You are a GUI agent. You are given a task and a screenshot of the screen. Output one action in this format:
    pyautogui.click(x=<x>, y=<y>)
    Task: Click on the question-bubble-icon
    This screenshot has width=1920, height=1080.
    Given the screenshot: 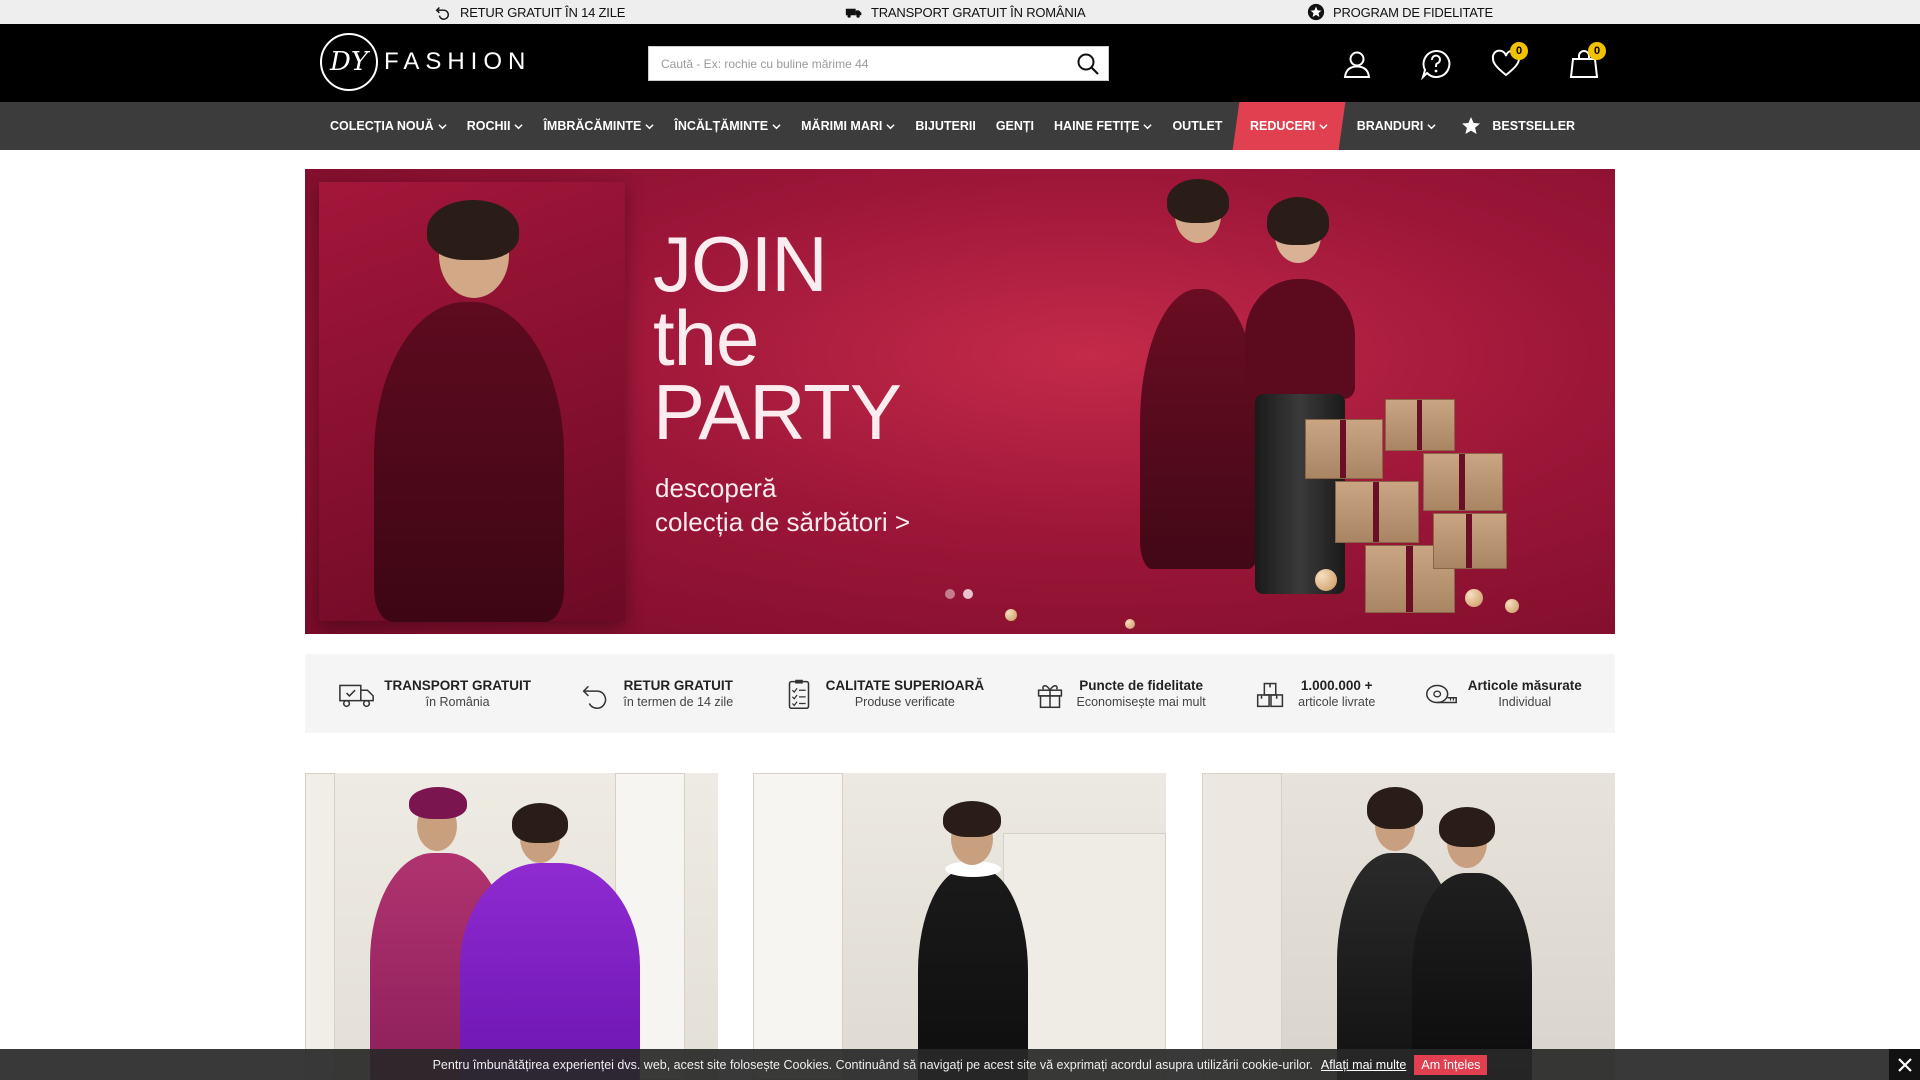 What is the action you would take?
    pyautogui.click(x=1436, y=64)
    